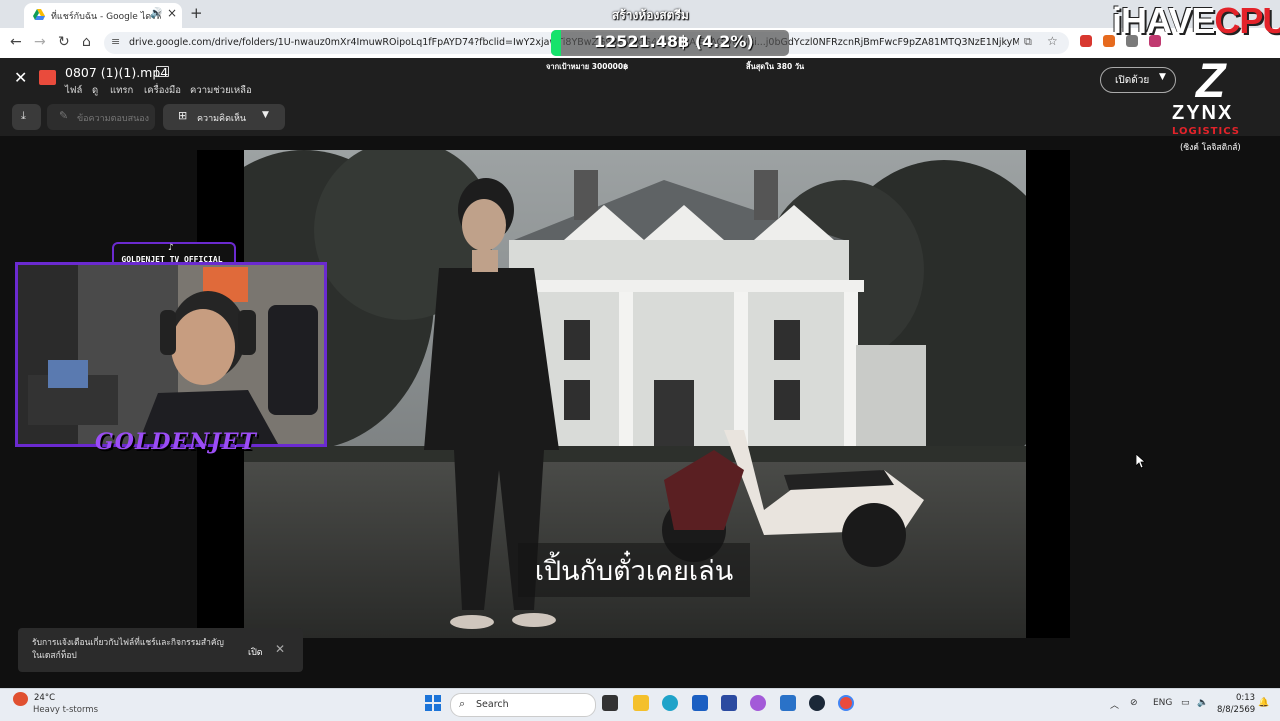 The width and height of the screenshot is (1280, 721). What do you see at coordinates (156, 13) in the screenshot?
I see `speaker-icon: 🔊` at bounding box center [156, 13].